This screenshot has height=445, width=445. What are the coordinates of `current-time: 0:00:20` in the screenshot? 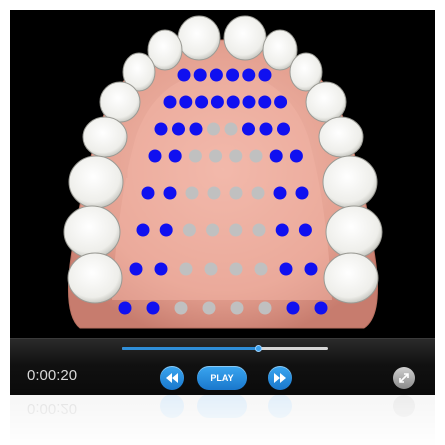 It's located at (52, 375).